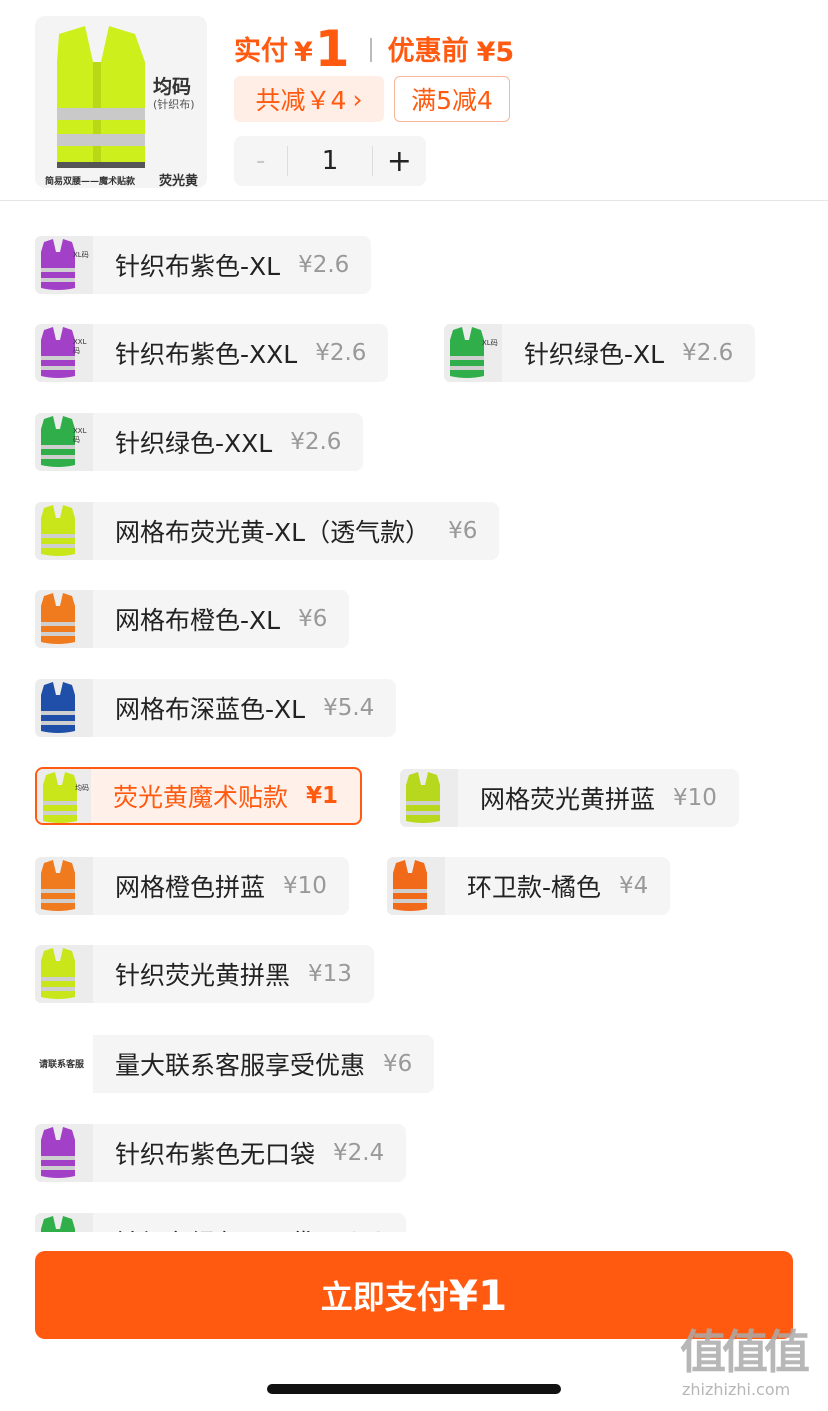  What do you see at coordinates (101, 97) in the screenshot?
I see `vest-image-icon` at bounding box center [101, 97].